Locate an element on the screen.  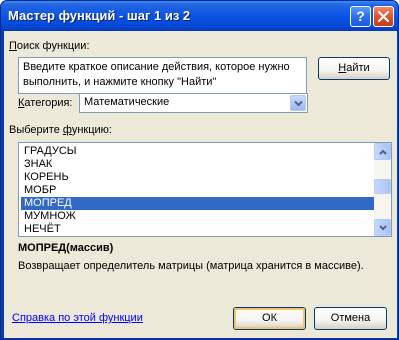
list-item: КОРЕНЬ is located at coordinates (197, 177).